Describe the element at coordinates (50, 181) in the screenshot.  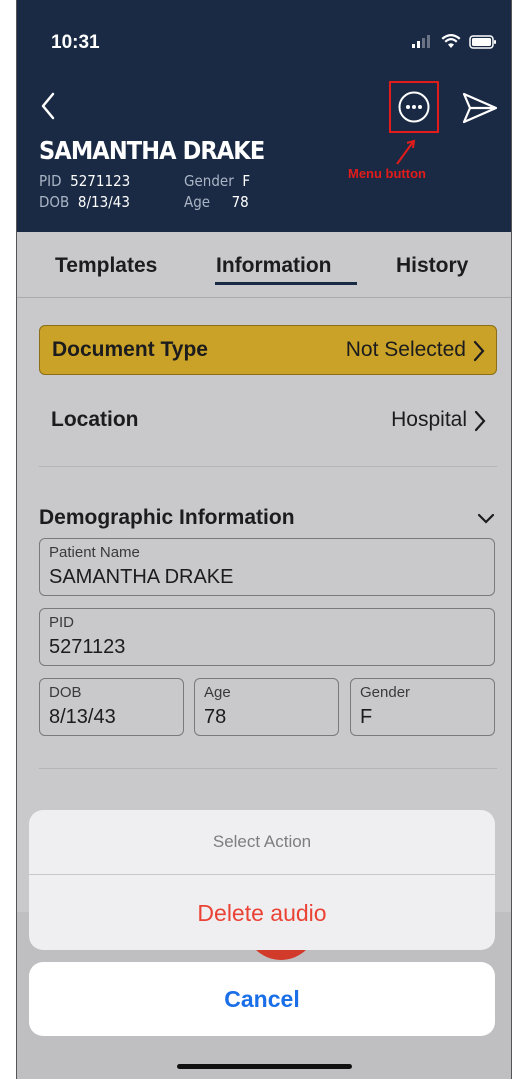
I see `pid-label: PID` at that location.